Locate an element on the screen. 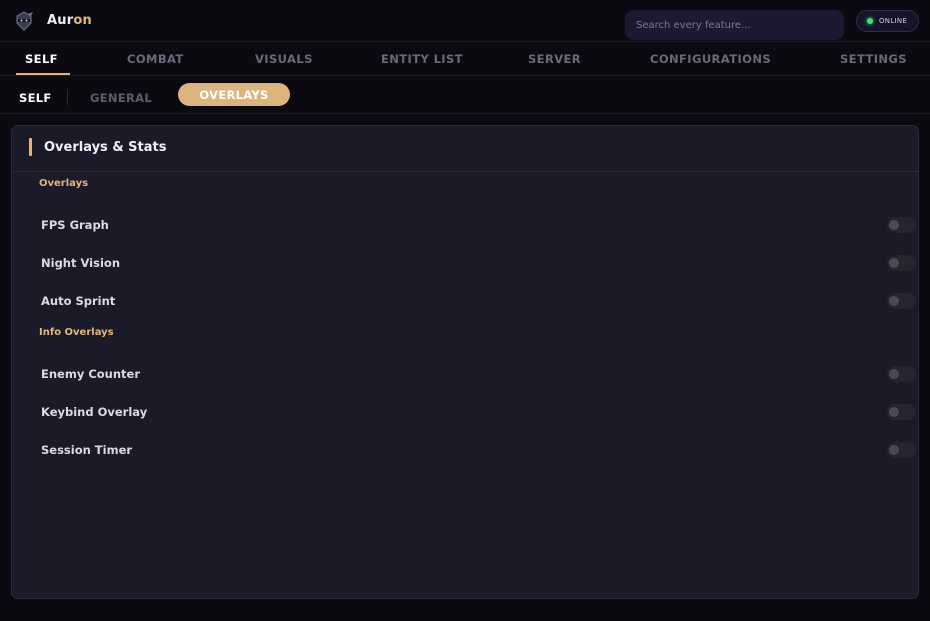  panel-divider is located at coordinates (465, 171).